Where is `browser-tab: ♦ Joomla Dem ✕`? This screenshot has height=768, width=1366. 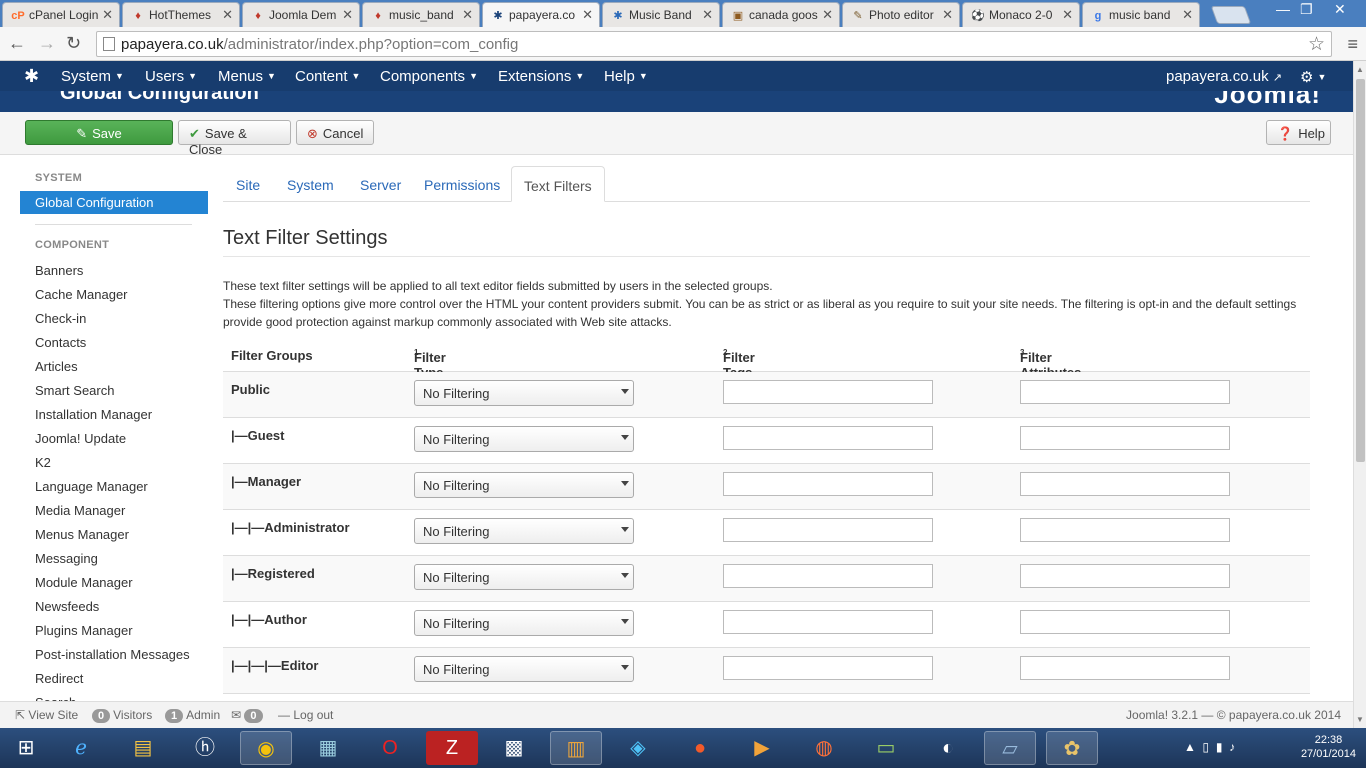
browser-tab: ♦ Joomla Dem ✕ is located at coordinates (301, 14).